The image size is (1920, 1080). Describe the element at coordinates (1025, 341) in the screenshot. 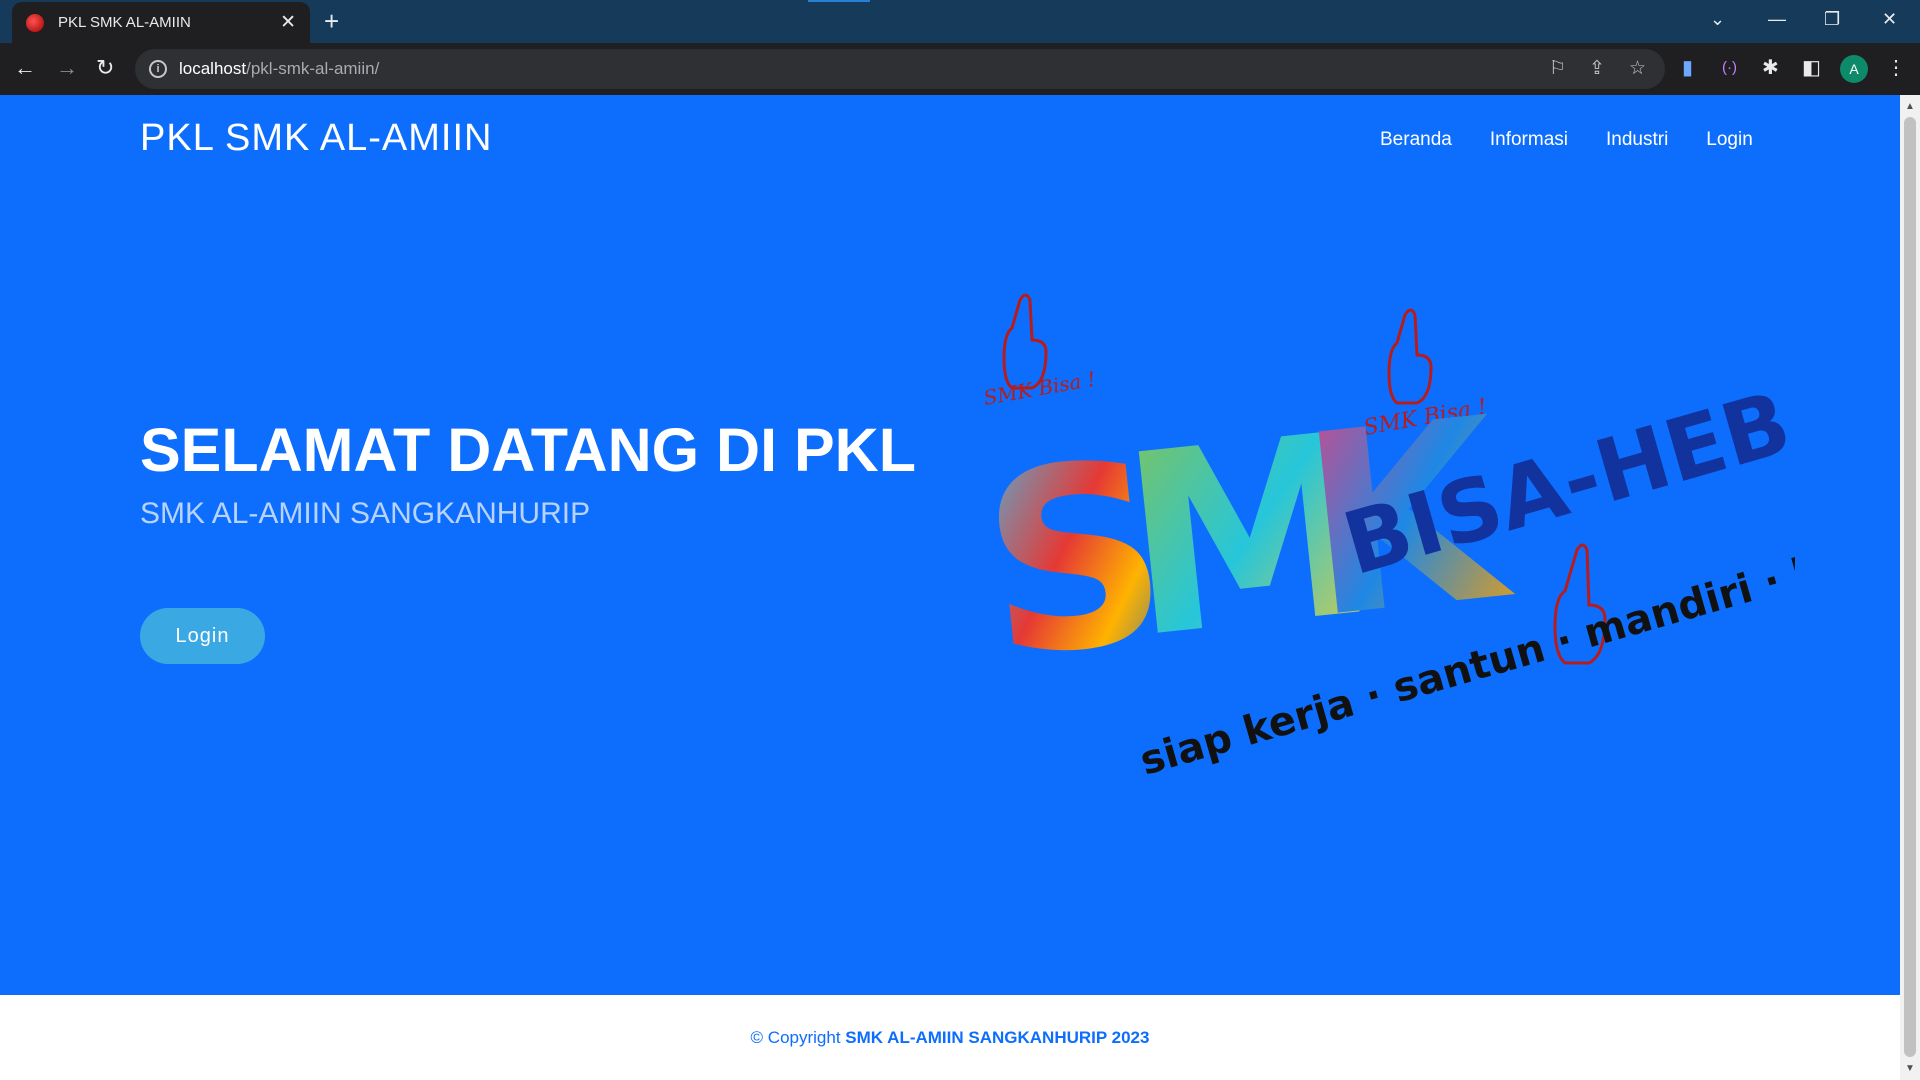

I see `thumb-up-left-icon` at that location.